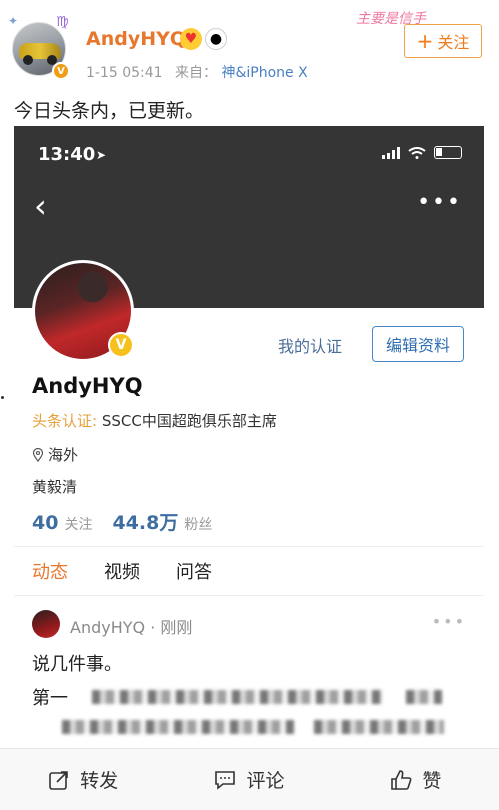 Image resolution: width=499 pixels, height=810 pixels. Describe the element at coordinates (432, 781) in the screenshot. I see `like-label: 赞` at that location.